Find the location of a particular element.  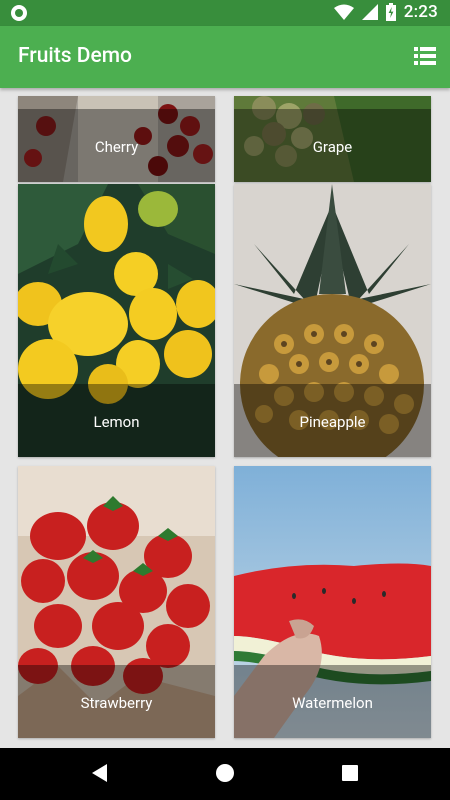

recent-apps-icon is located at coordinates (350, 773).